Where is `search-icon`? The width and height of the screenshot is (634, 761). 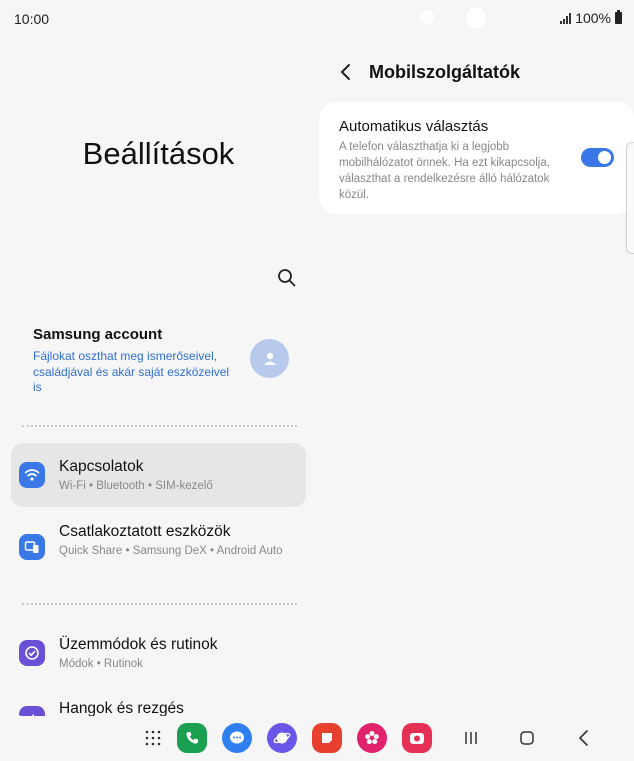
search-icon is located at coordinates (287, 278).